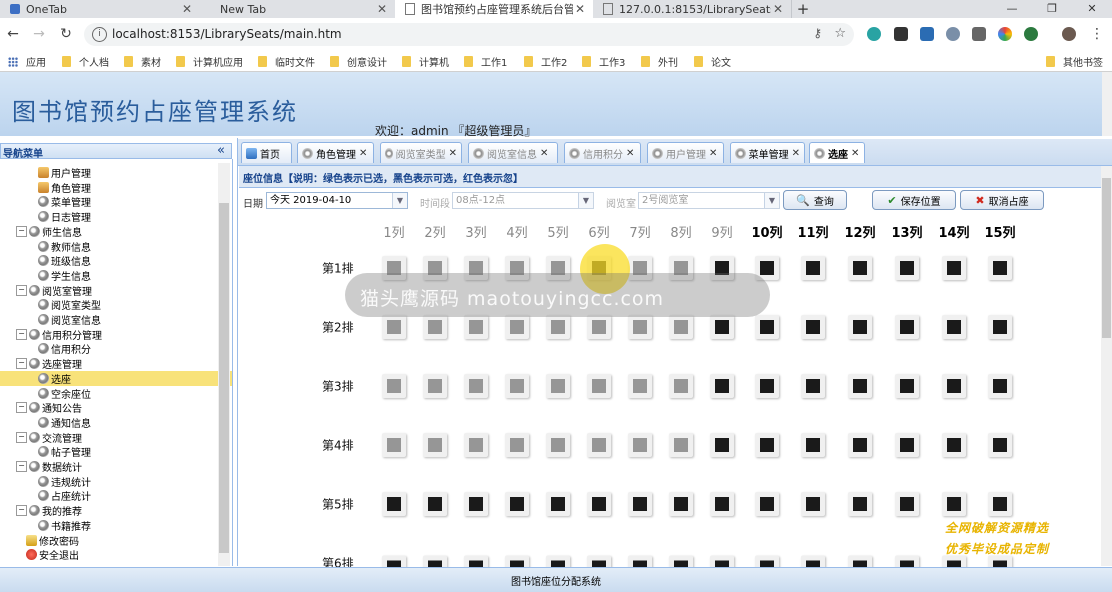  I want to click on bookmark-folder: 素材, so click(142, 61).